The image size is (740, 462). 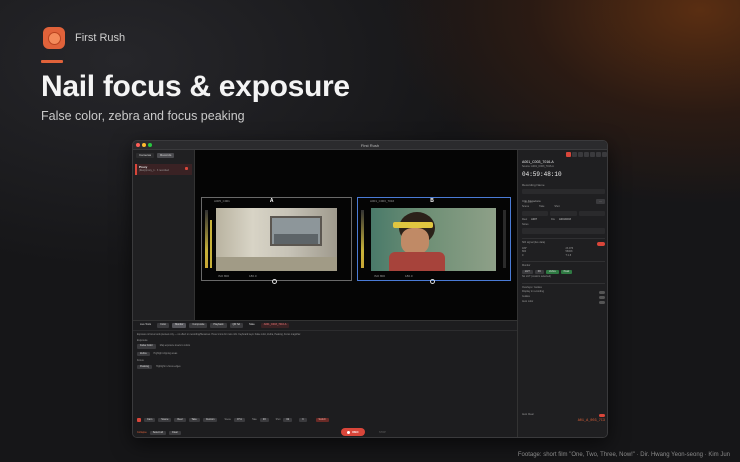 I want to click on meta-header-shot: Shot, so click(x=557, y=206).